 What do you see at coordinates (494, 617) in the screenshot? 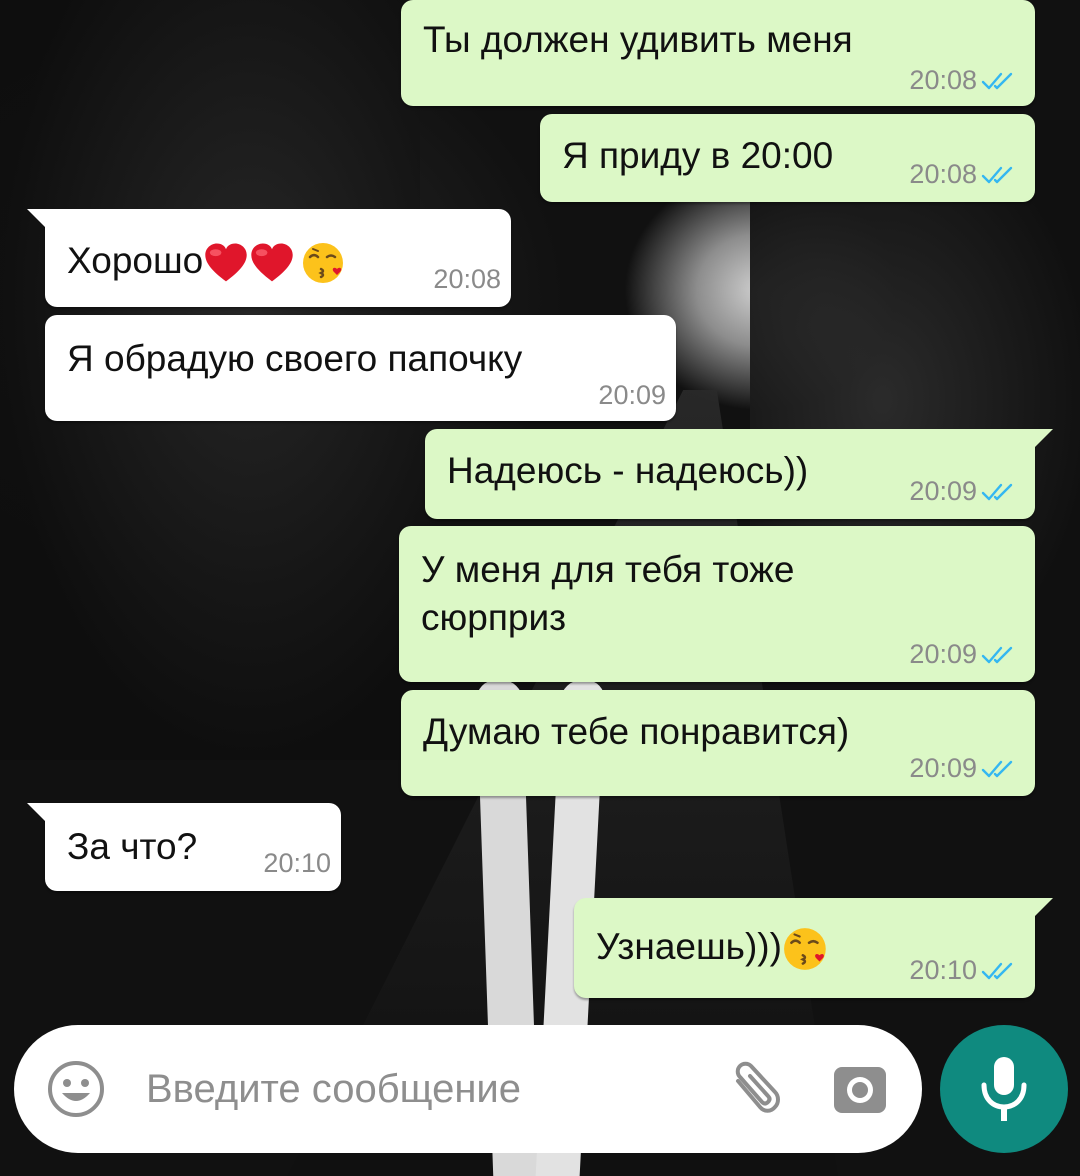
I see `message-text-line: сюрприз` at bounding box center [494, 617].